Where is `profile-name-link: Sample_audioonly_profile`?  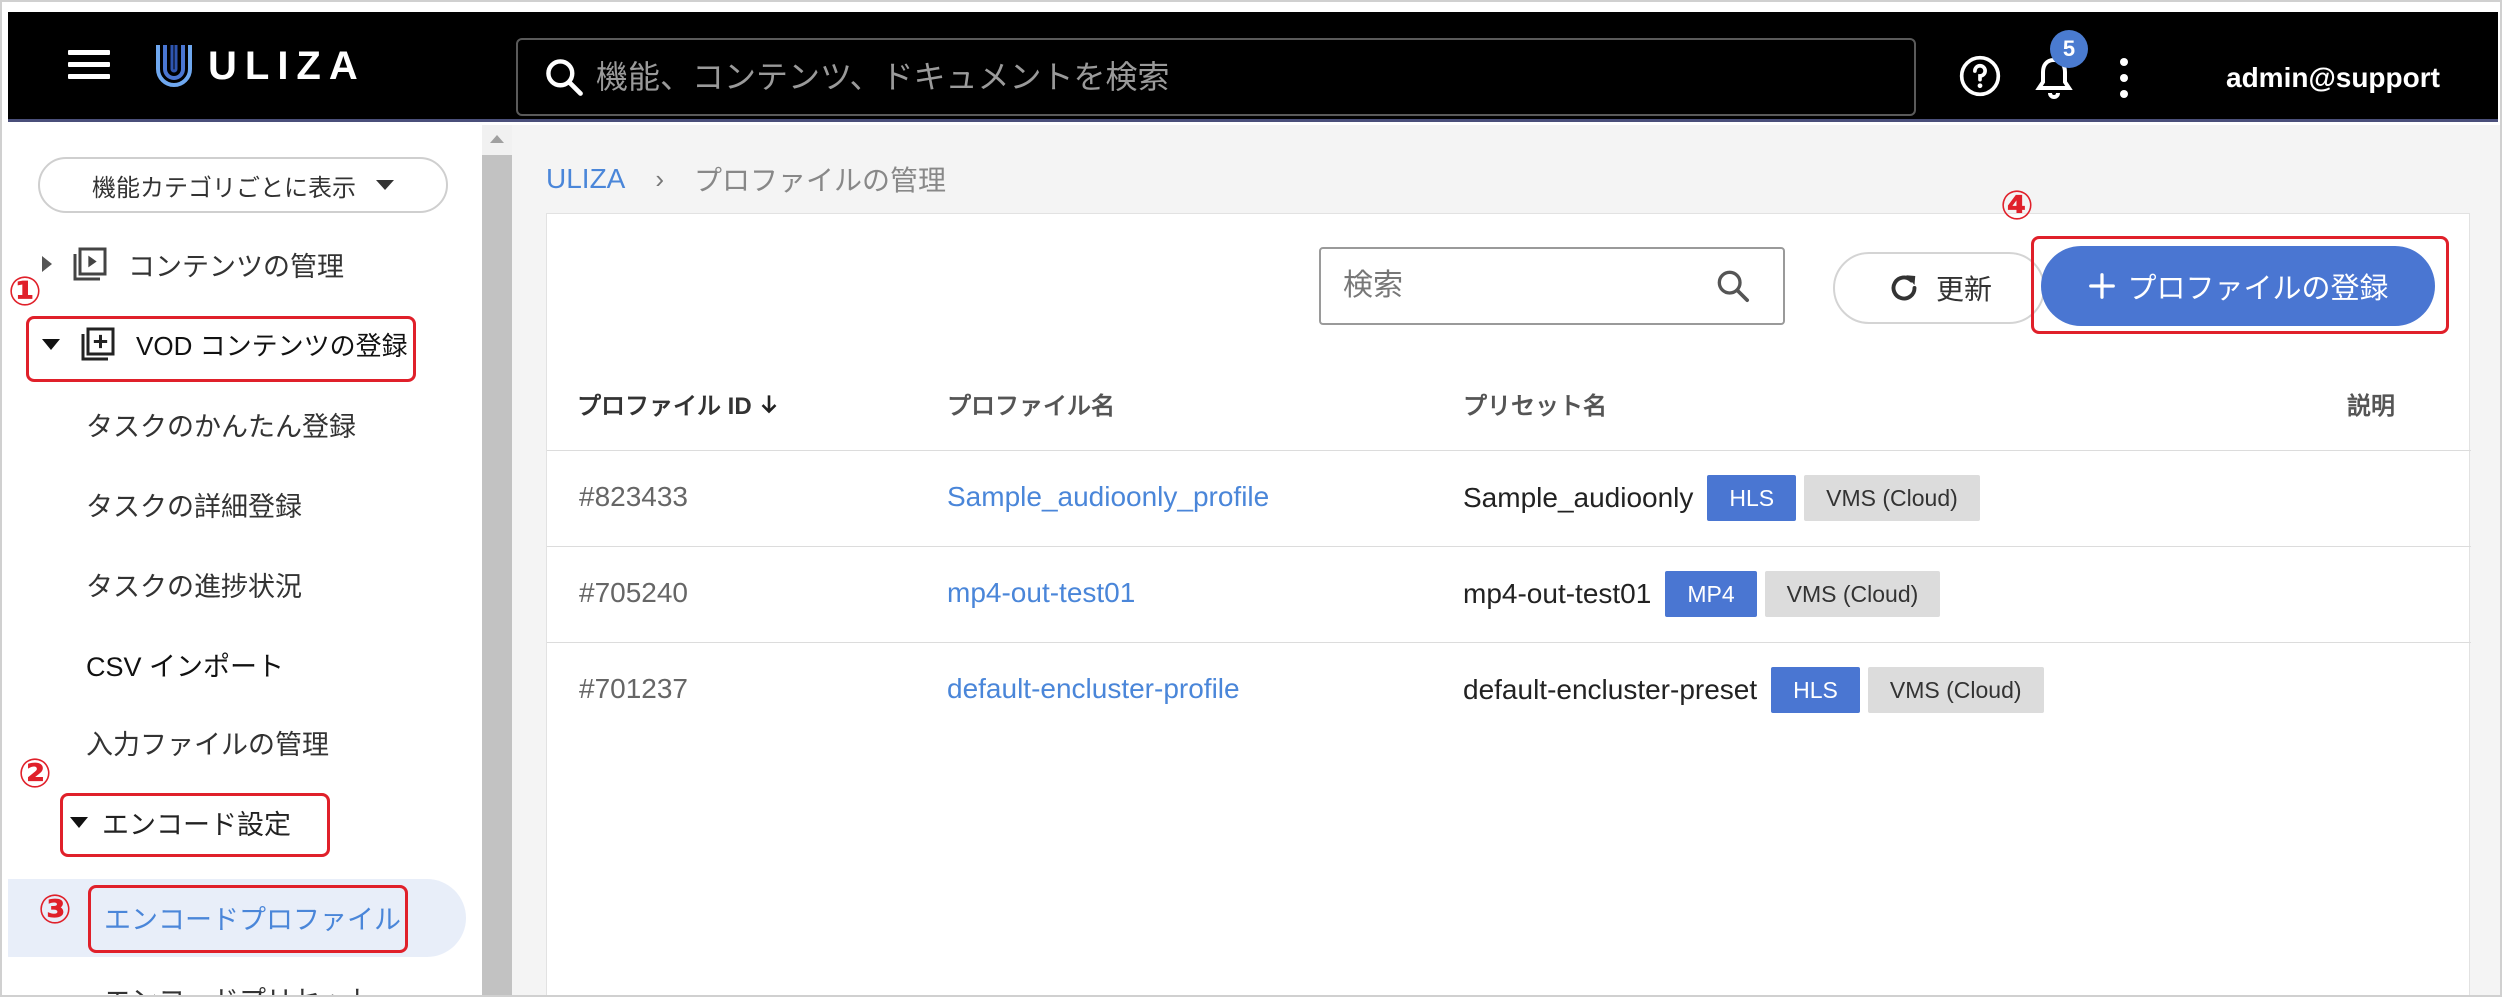
profile-name-link: Sample_audioonly_profile is located at coordinates (1108, 497).